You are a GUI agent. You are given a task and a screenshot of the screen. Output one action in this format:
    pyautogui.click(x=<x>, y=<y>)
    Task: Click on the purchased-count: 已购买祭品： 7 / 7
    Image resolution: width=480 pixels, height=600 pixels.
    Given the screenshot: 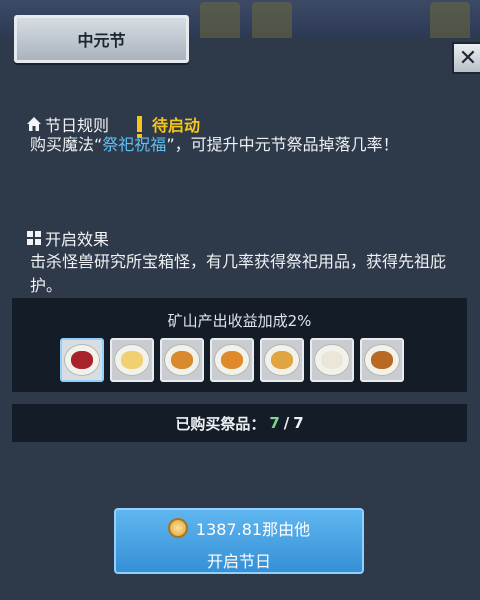 What is the action you would take?
    pyautogui.click(x=239, y=423)
    